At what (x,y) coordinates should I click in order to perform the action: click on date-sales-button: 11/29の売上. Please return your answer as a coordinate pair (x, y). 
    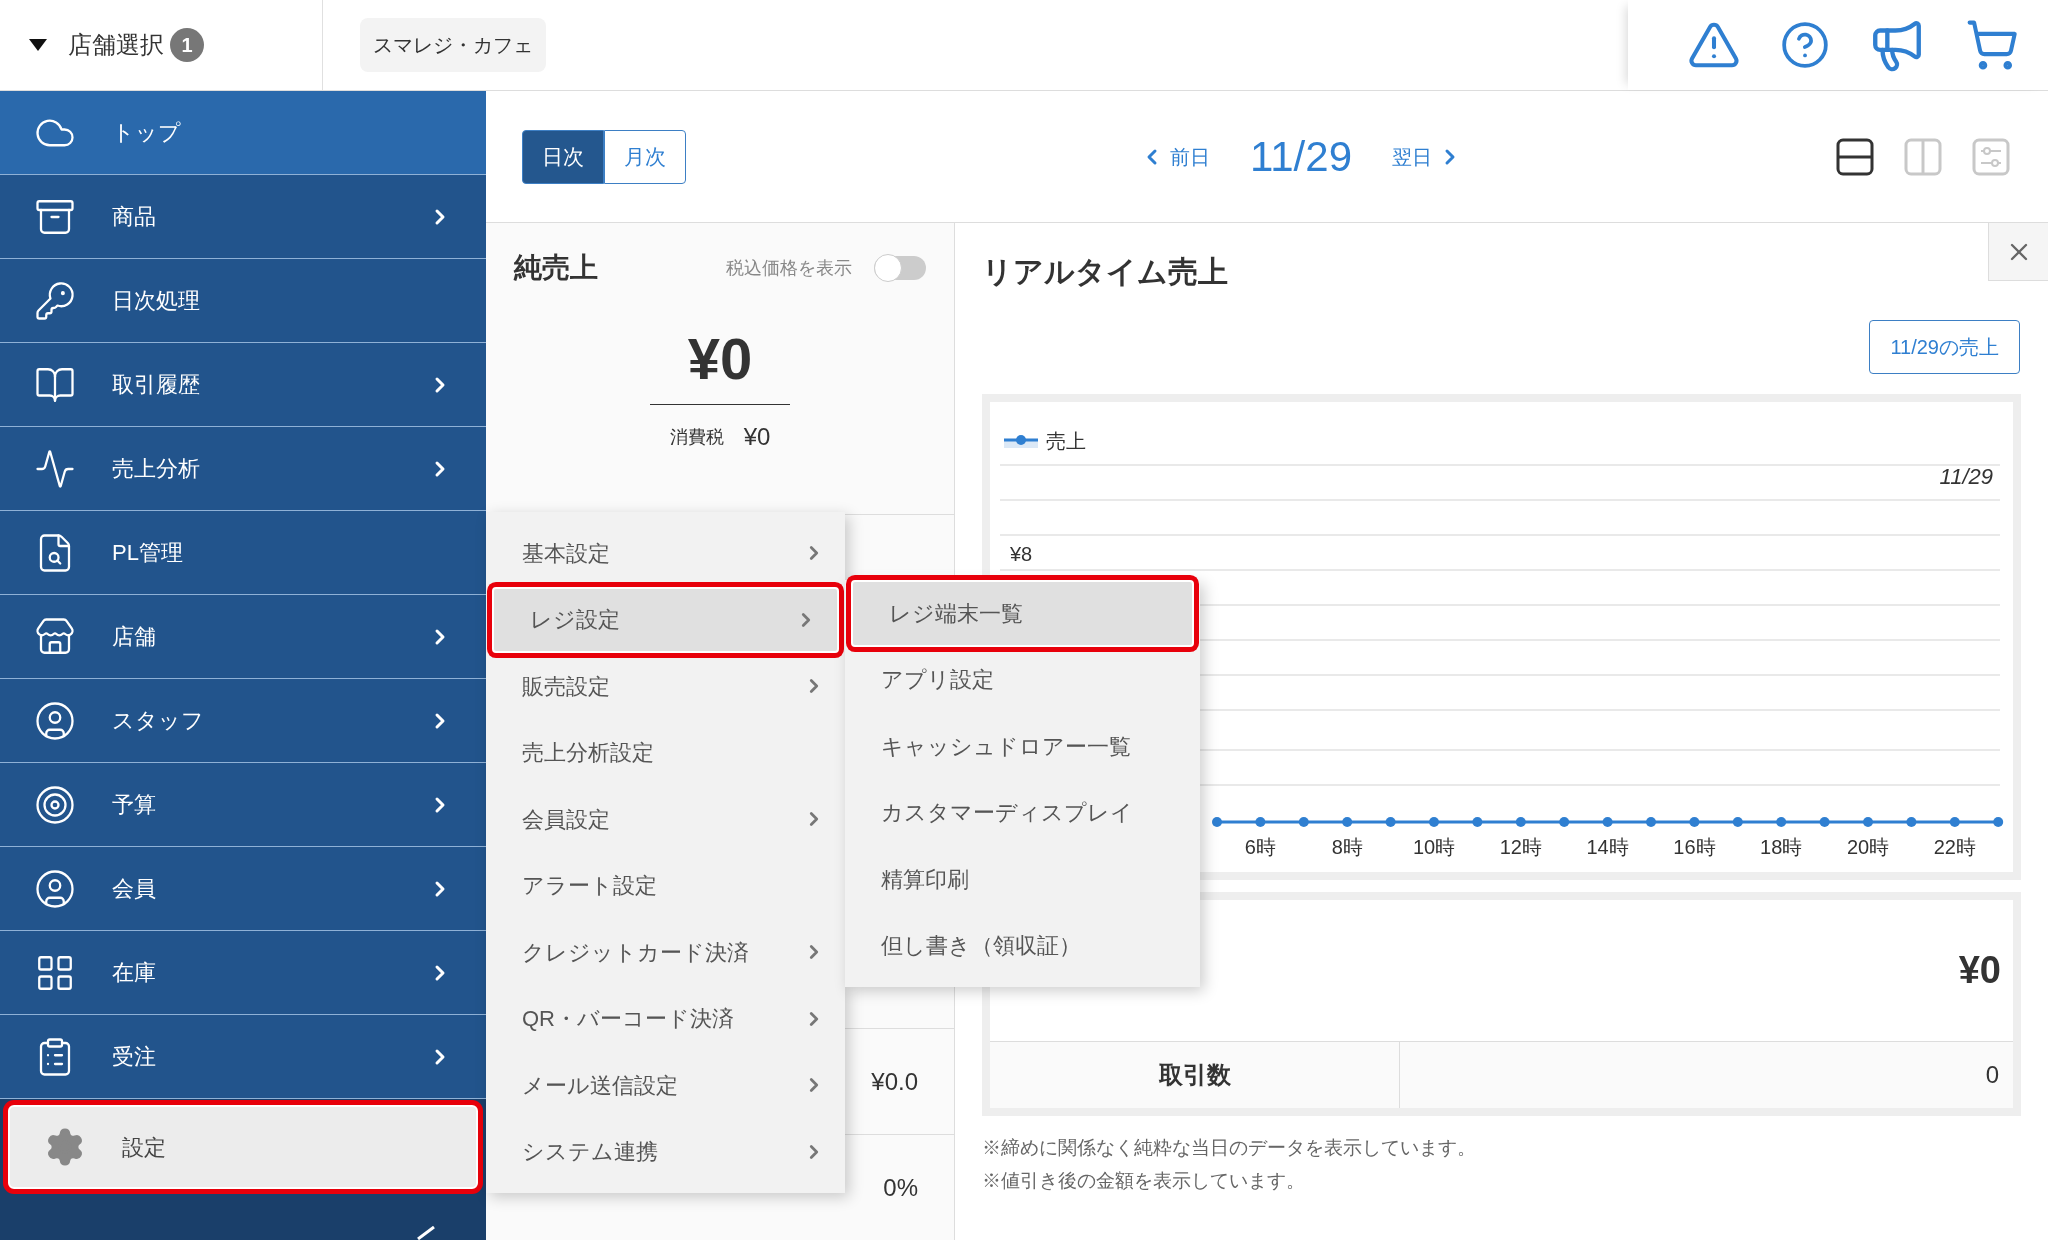
    Looking at the image, I should click on (1944, 347).